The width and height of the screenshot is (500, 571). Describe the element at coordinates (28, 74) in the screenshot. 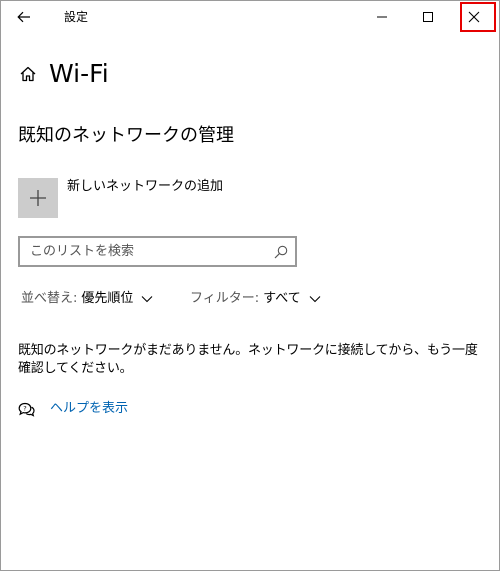

I see `home-icon` at that location.